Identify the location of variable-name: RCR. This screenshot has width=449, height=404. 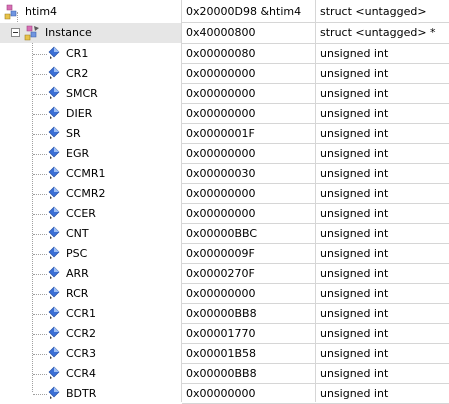
(77, 293).